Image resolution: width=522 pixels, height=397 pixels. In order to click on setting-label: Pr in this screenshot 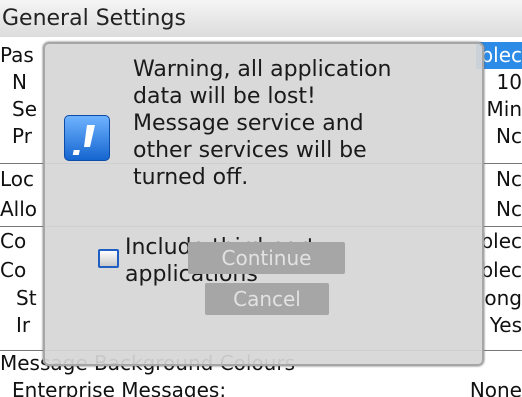, I will do `click(22, 136)`.